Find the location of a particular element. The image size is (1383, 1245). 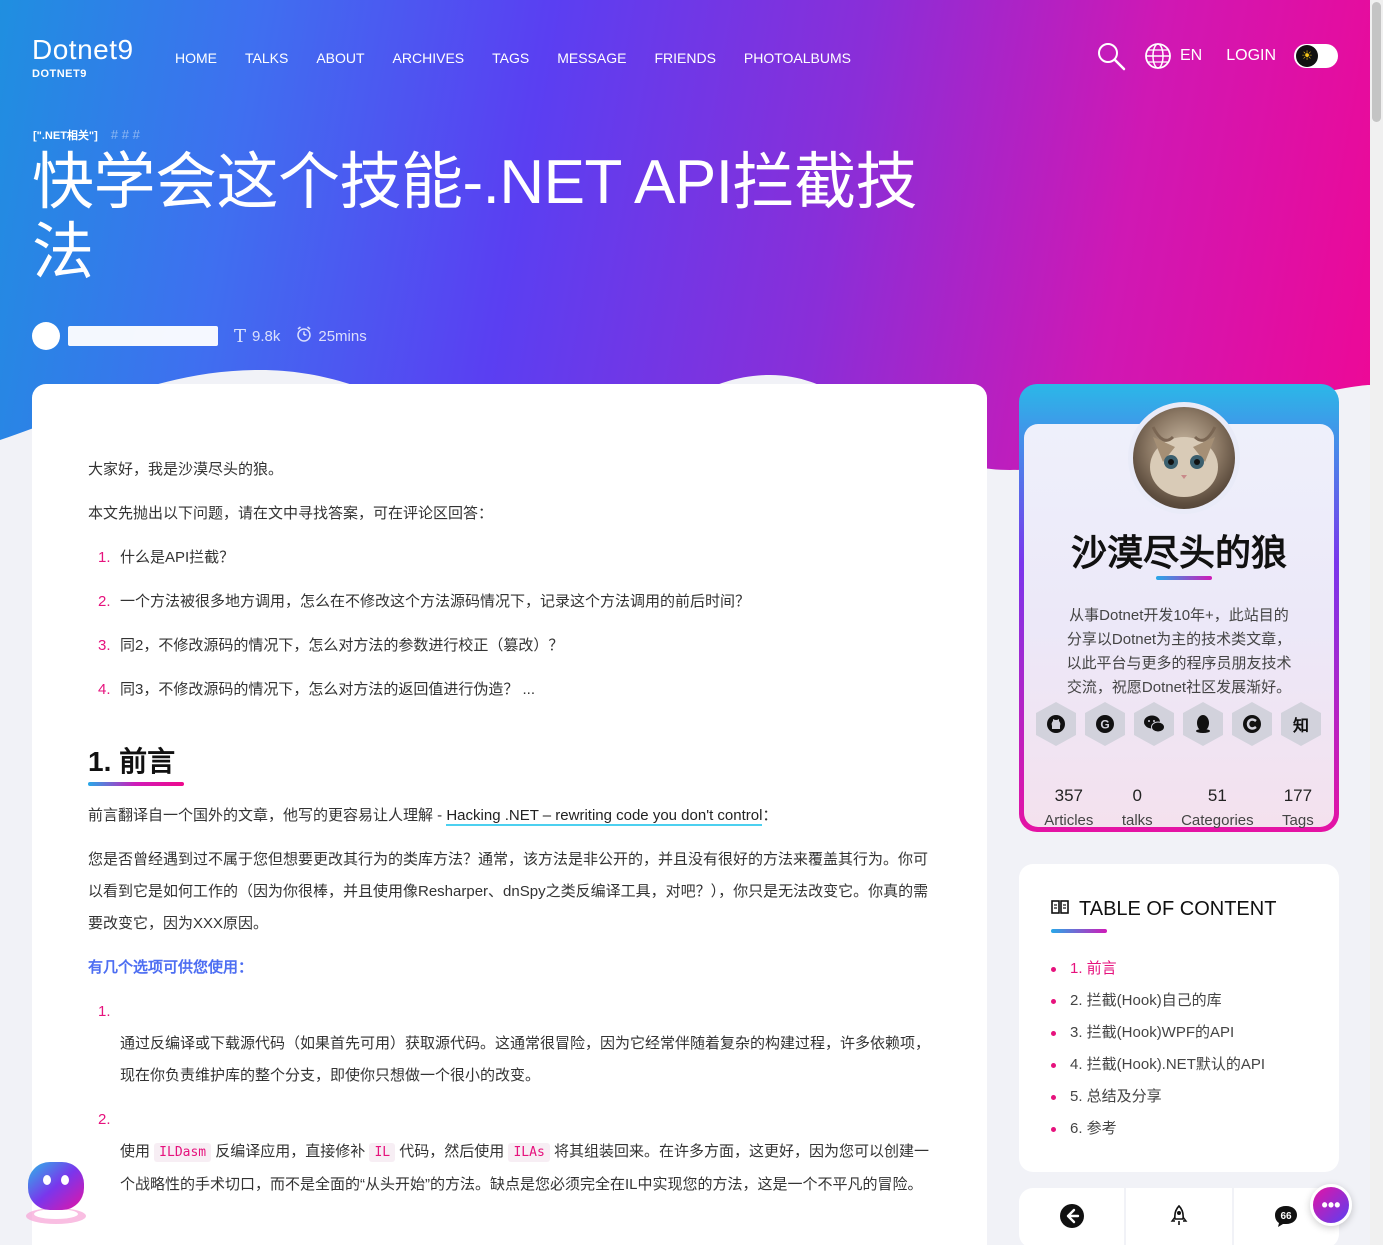

stat-value: 177 is located at coordinates (1298, 795).